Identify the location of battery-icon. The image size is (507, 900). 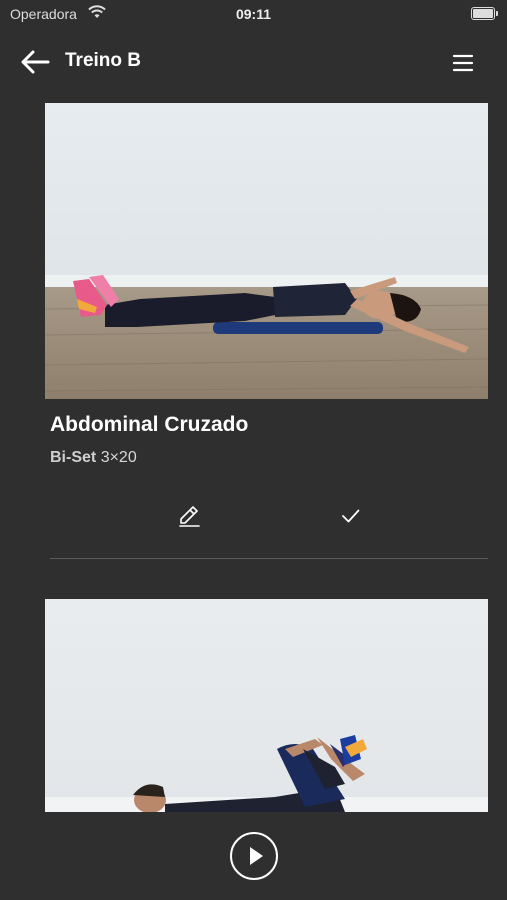
(484, 13).